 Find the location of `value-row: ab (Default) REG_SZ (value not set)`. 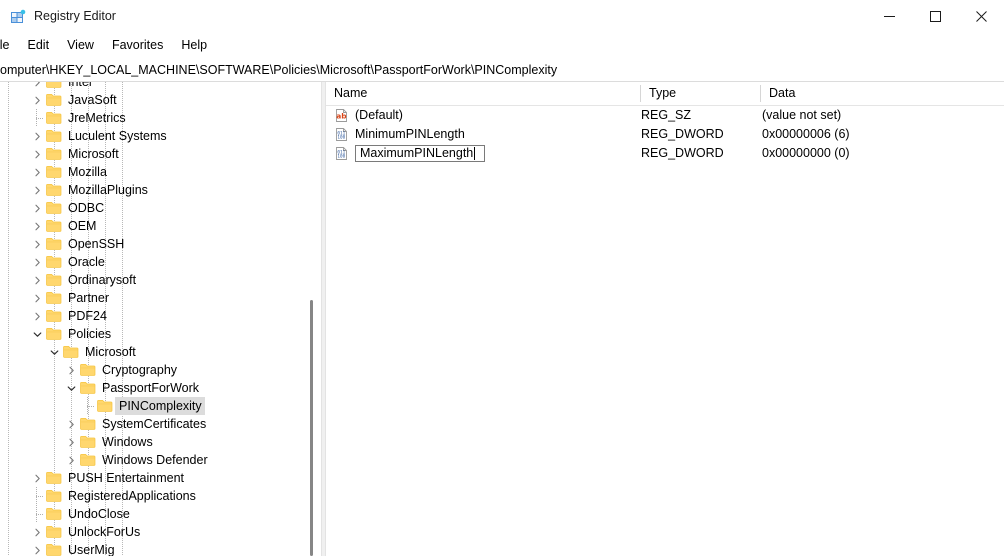

value-row: ab (Default) REG_SZ (value not set) is located at coordinates (665, 115).